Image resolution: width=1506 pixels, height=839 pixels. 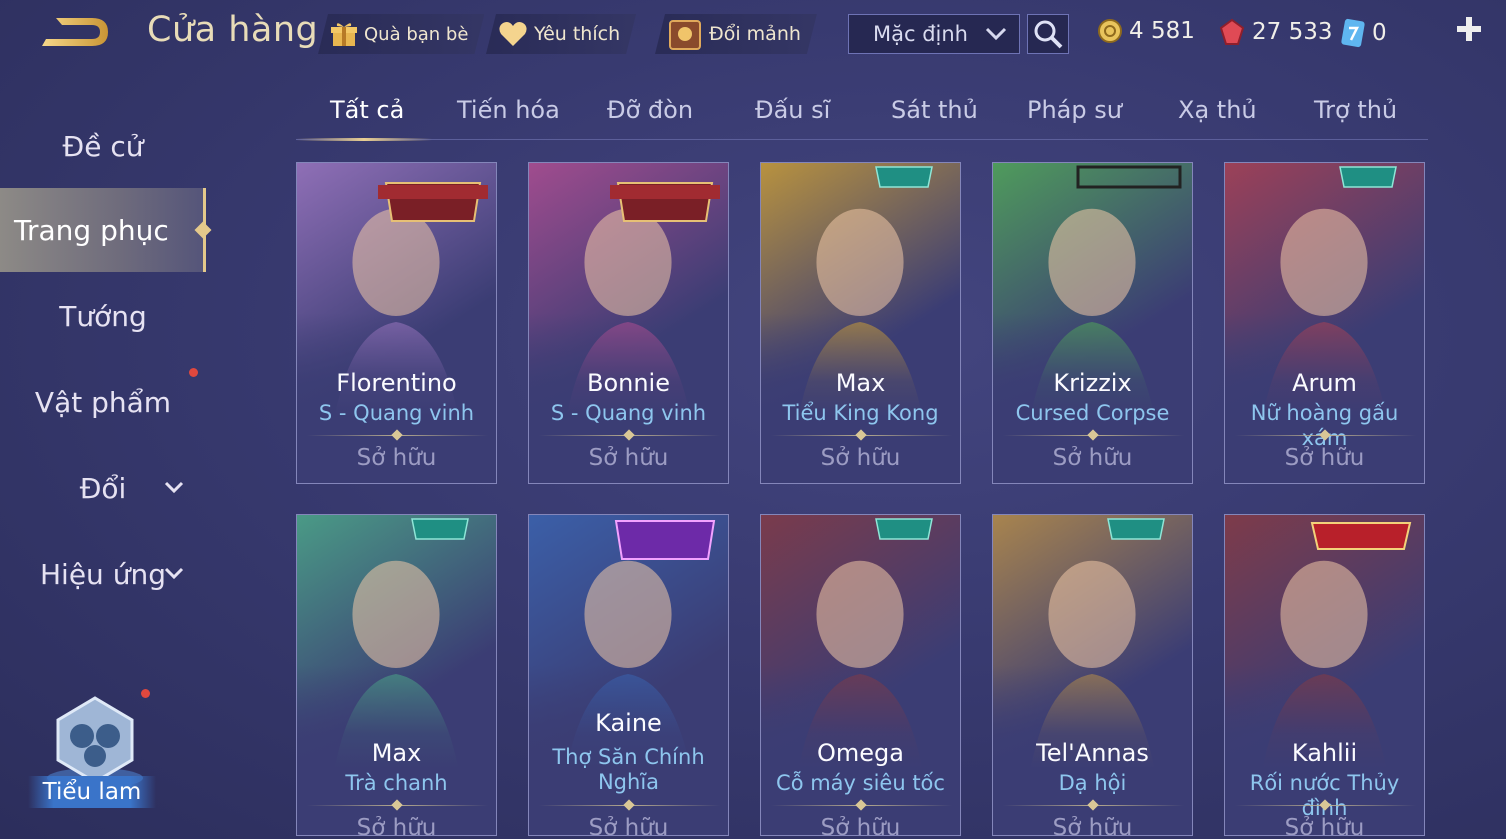 I want to click on tab-evolution: Tiến hóa, so click(x=508, y=110).